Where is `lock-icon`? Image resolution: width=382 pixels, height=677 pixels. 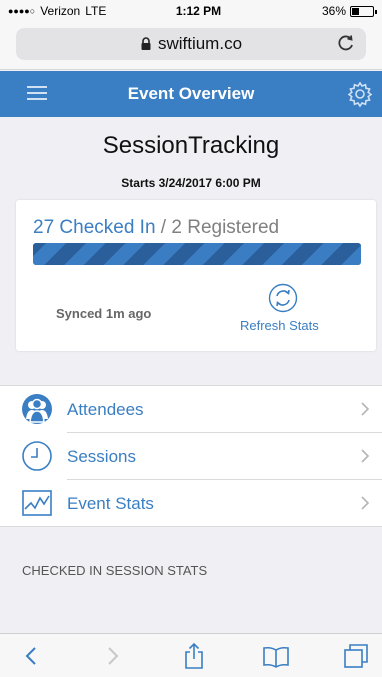
lock-icon is located at coordinates (146, 43).